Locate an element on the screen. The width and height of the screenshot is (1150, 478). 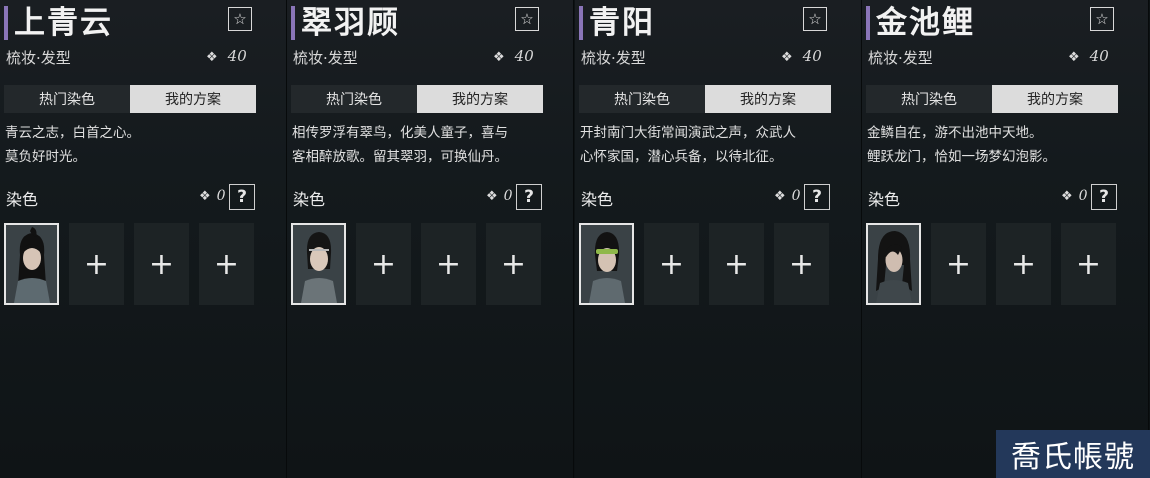
card-title: 上青云 is located at coordinates (63, 23).